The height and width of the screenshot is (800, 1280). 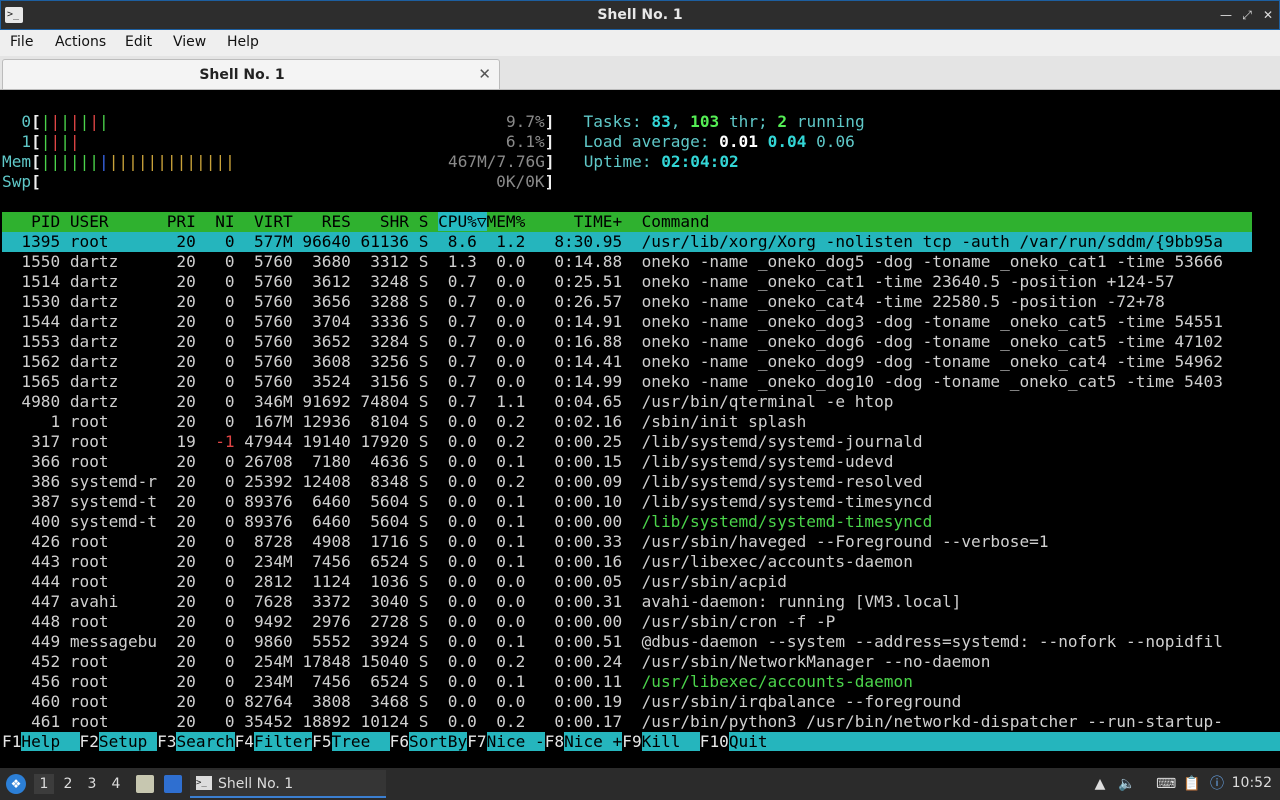 What do you see at coordinates (782, 481) in the screenshot?
I see `proc-command: /lib/systemd/systemd-resolved` at bounding box center [782, 481].